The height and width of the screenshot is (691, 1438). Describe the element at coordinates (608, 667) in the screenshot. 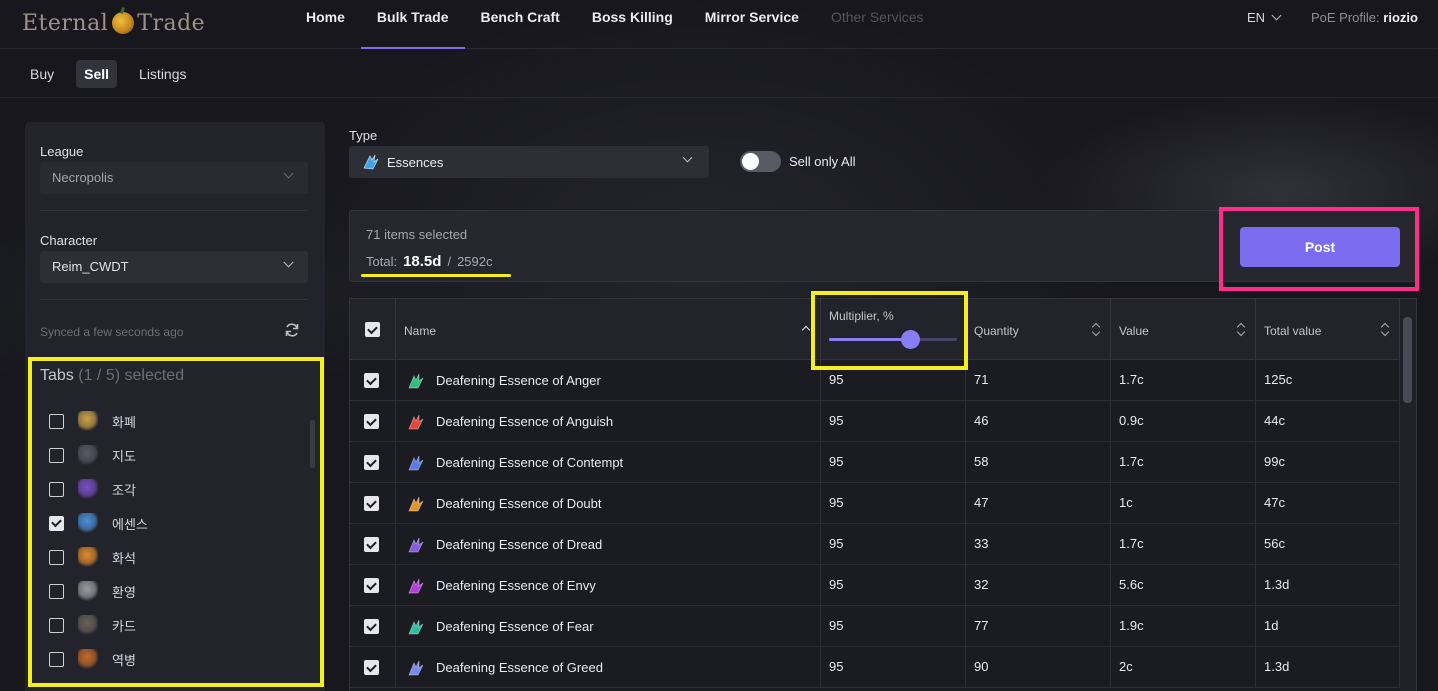

I see `item-name-cell: Deafening Essence of Greed` at that location.